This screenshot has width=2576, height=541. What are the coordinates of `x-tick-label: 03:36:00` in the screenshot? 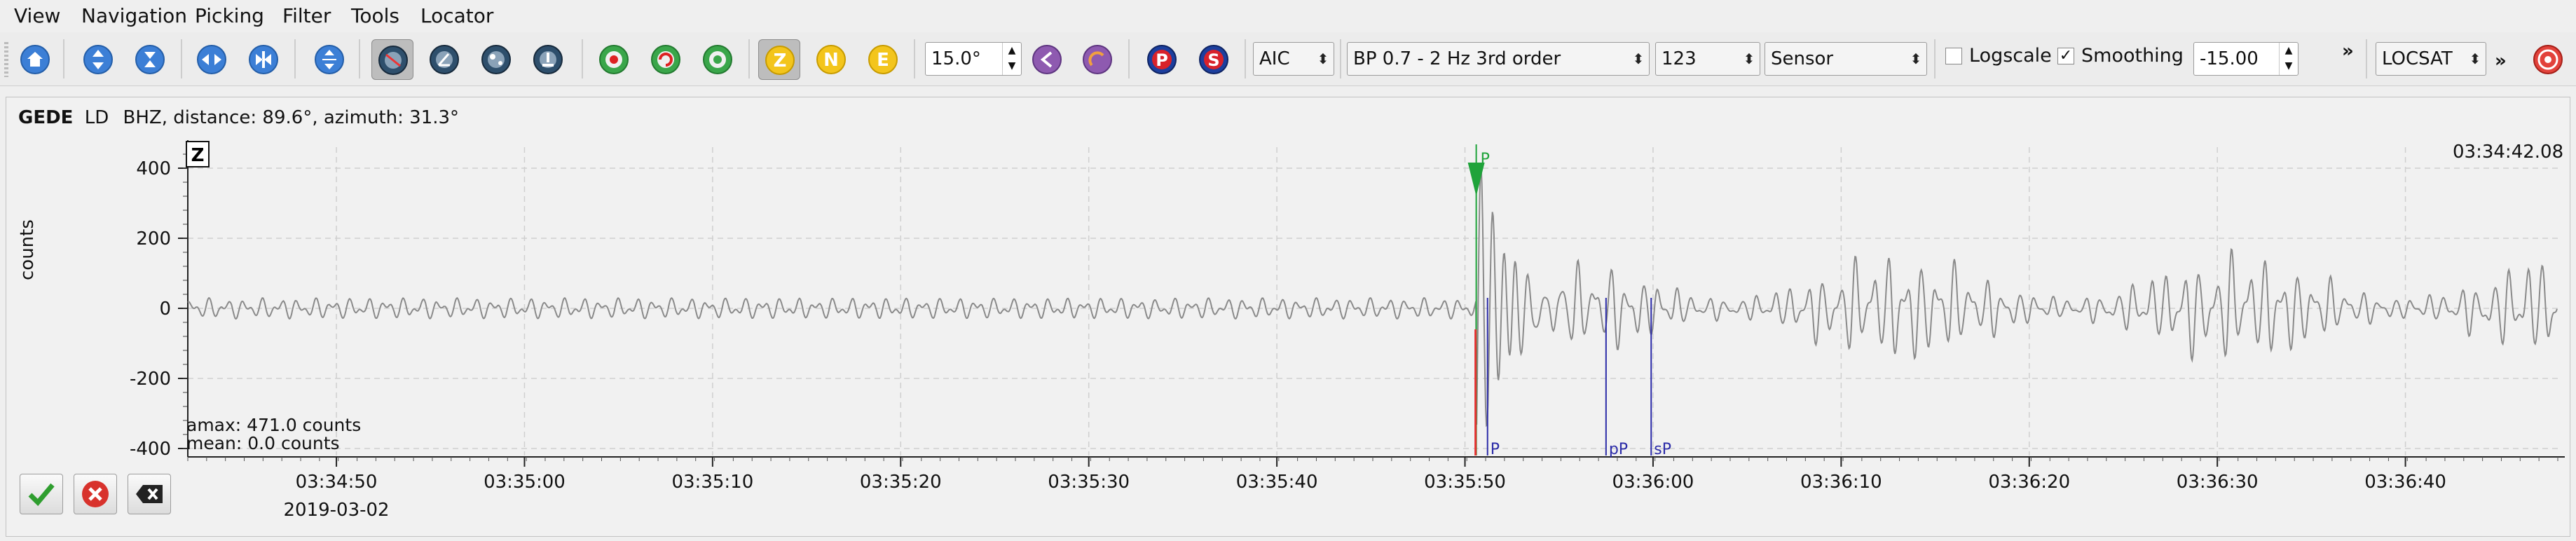 It's located at (1653, 483).